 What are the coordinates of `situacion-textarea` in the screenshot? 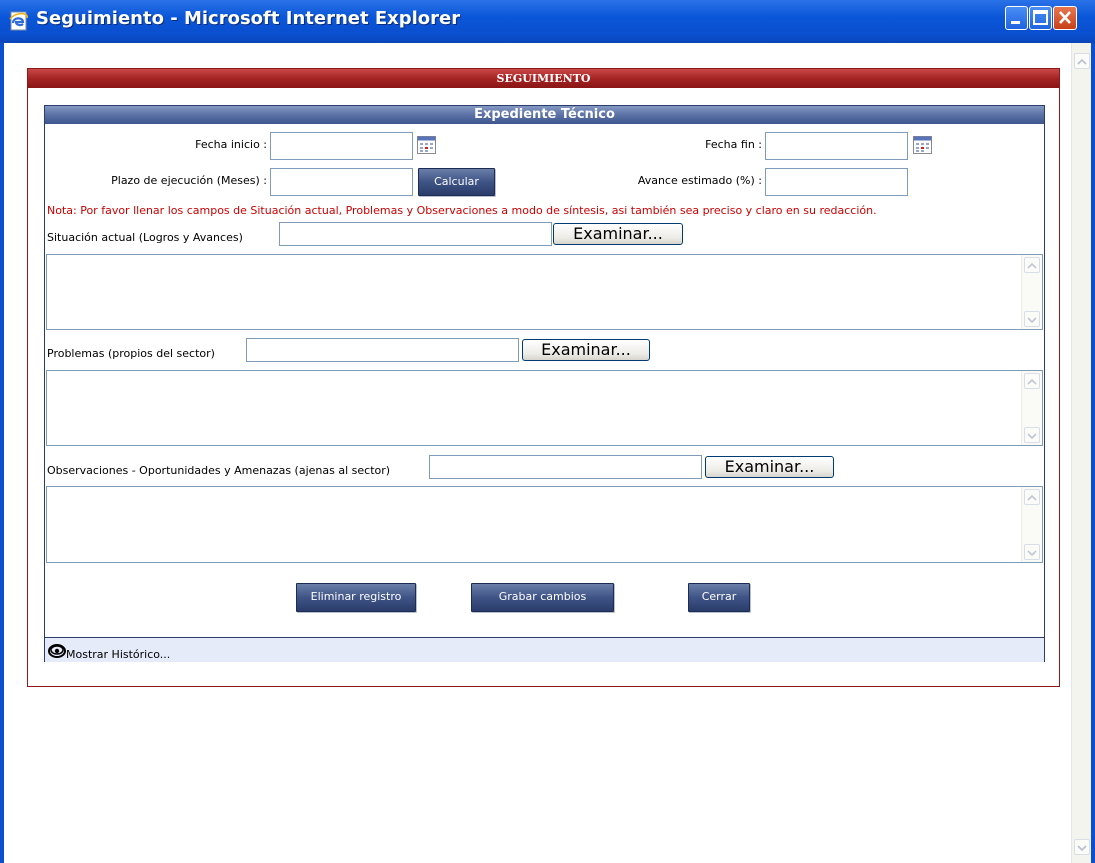 It's located at (544, 292).